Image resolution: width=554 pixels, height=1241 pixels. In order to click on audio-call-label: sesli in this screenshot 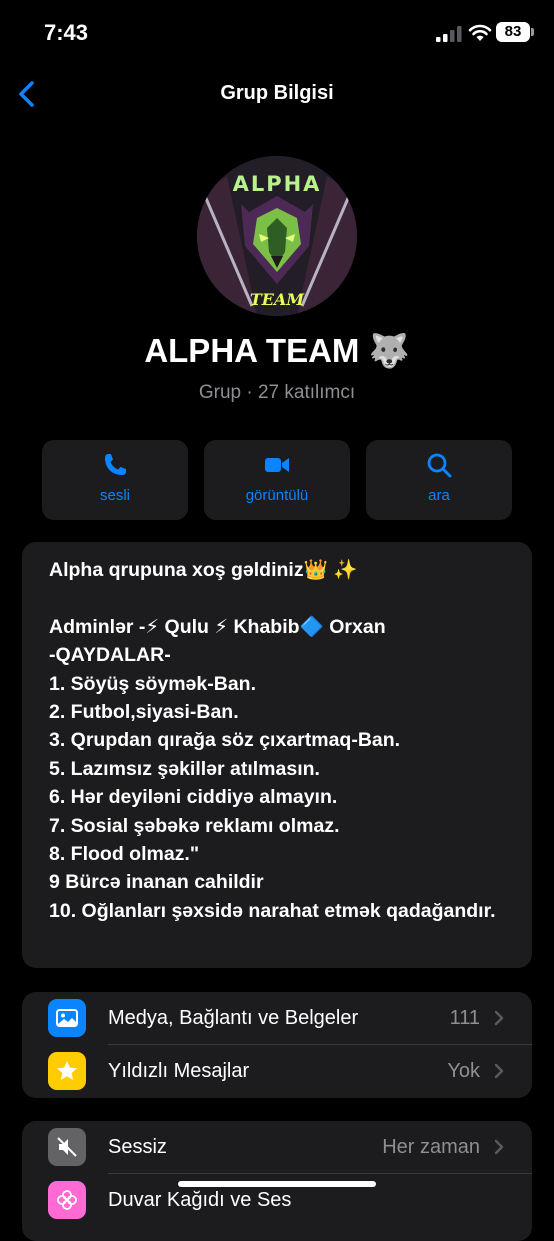, I will do `click(114, 495)`.